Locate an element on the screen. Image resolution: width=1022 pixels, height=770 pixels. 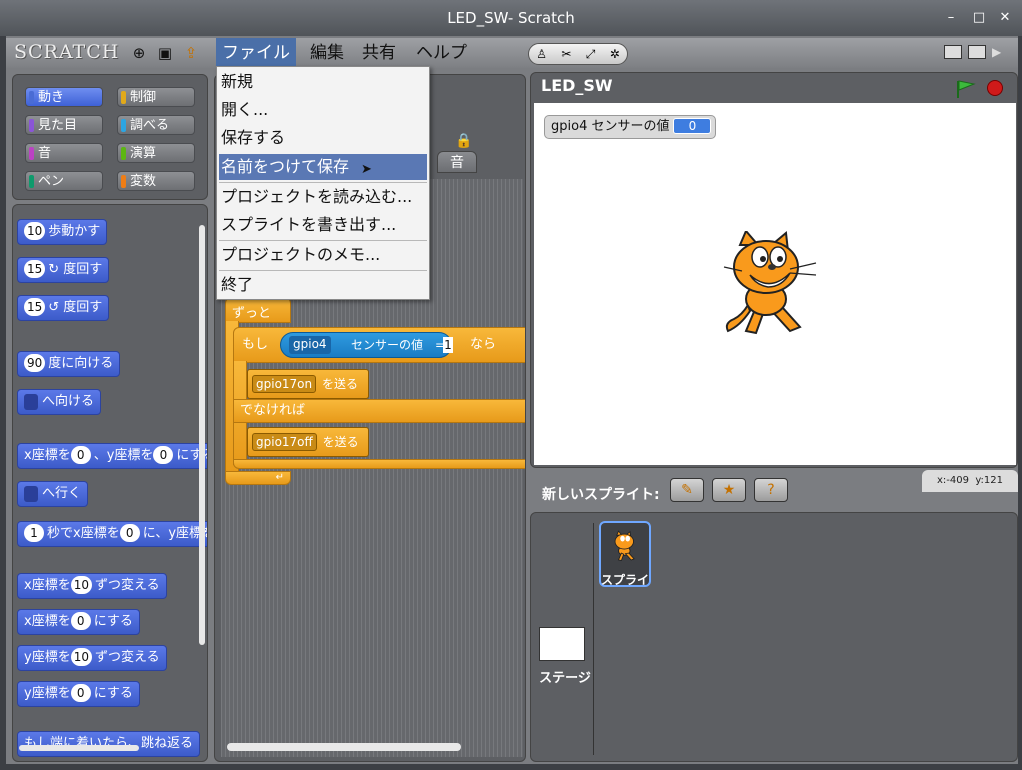
menu-help: ヘルプ is located at coordinates (441, 53).